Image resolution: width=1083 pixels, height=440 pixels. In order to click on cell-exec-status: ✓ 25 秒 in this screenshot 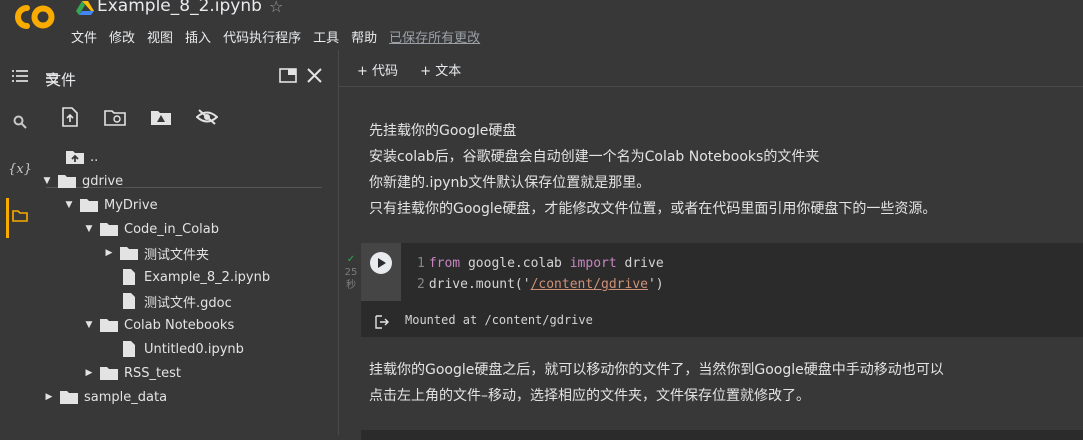, I will do `click(351, 272)`.